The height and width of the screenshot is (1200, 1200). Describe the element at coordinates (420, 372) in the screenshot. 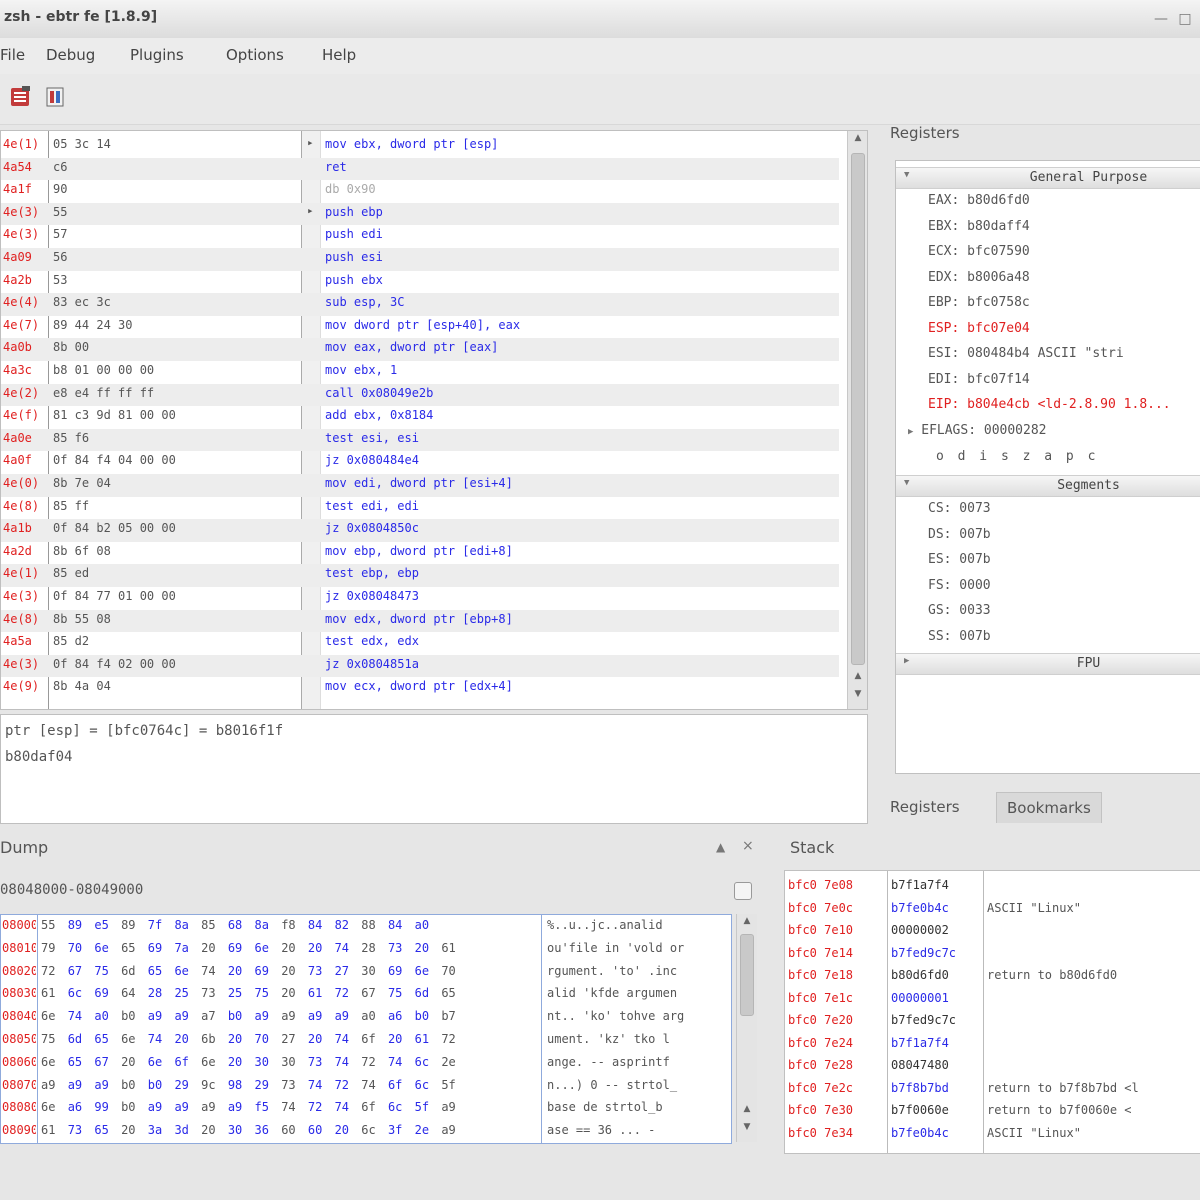

I see `disassembly-row: 4a3c b8 01 00 00 00 mov ebx, 1` at that location.